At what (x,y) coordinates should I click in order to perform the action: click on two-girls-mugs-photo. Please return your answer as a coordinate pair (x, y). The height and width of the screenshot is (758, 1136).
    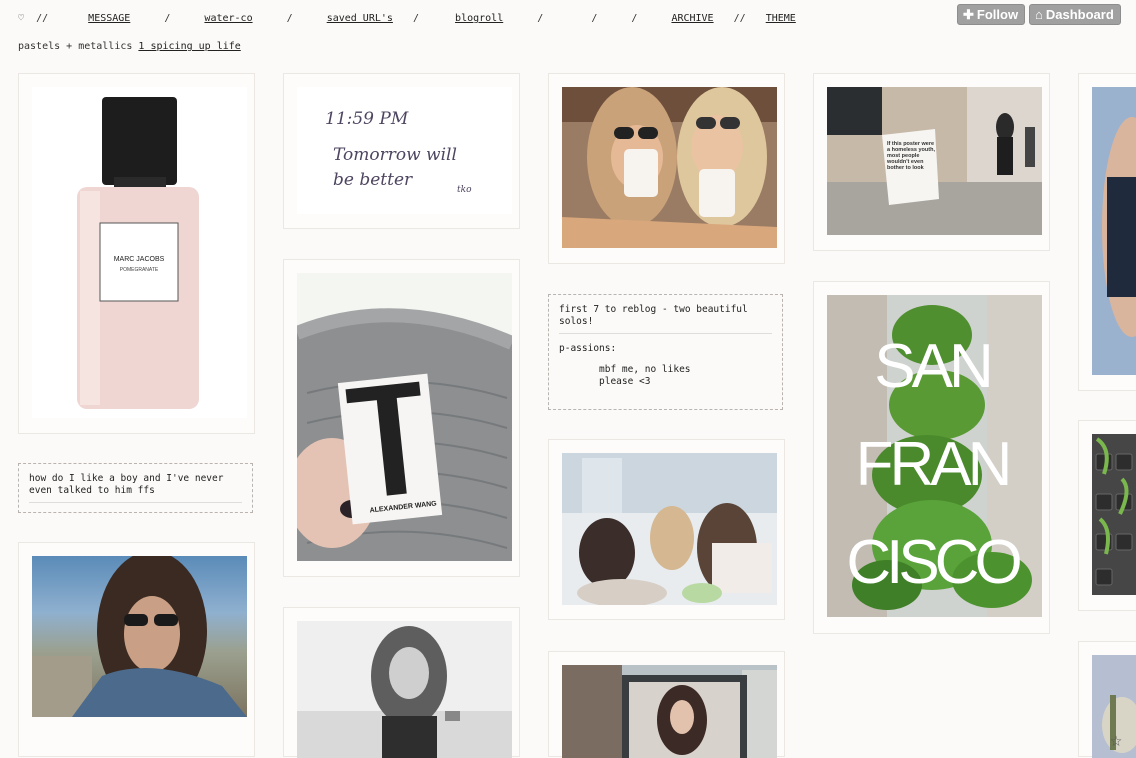
    Looking at the image, I should click on (669, 167).